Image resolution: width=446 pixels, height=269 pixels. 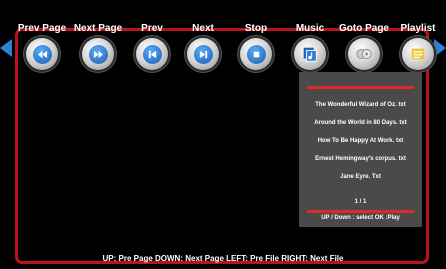 I want to click on skip-previous-icon, so click(x=152, y=54).